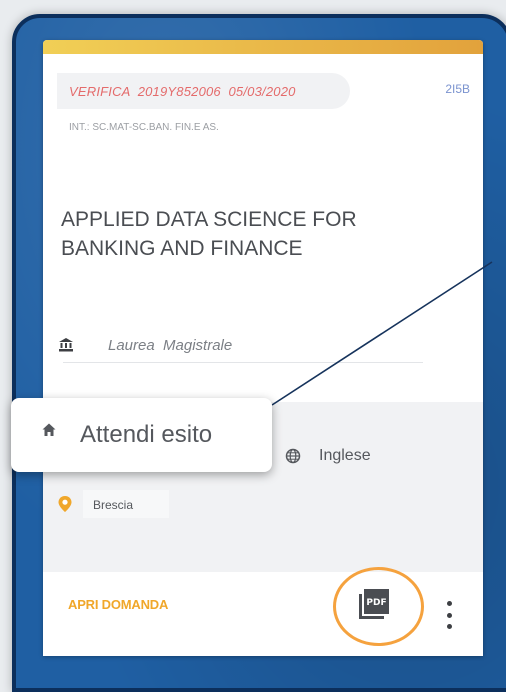 Image resolution: width=506 pixels, height=692 pixels. I want to click on more-vert-icon, so click(449, 615).